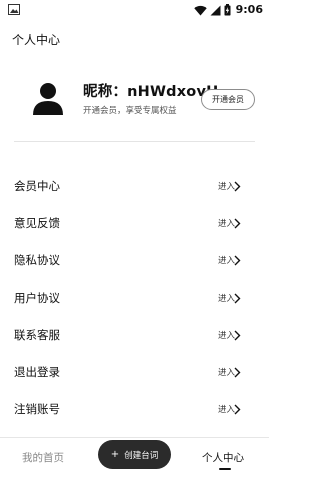 The height and width of the screenshot is (478, 320). I want to click on menu-item-feedback: 意见反馈 进入, so click(134, 223).